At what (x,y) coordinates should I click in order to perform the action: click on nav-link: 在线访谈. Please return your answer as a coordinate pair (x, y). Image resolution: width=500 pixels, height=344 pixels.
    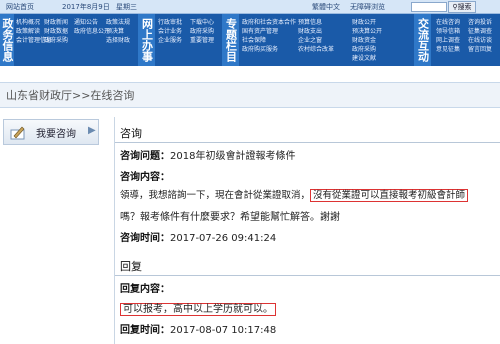
    Looking at the image, I should click on (480, 40).